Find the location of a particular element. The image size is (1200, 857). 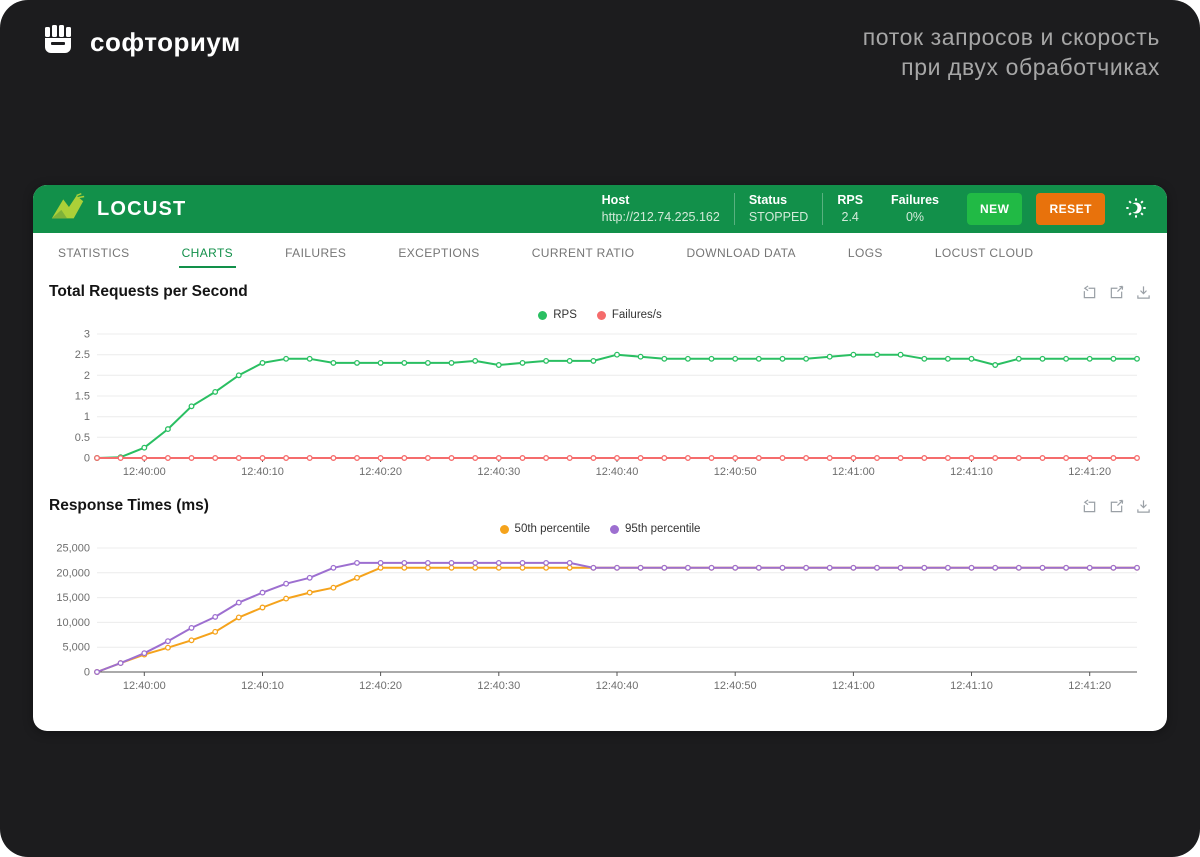

failures-legend-dot is located at coordinates (601, 315).